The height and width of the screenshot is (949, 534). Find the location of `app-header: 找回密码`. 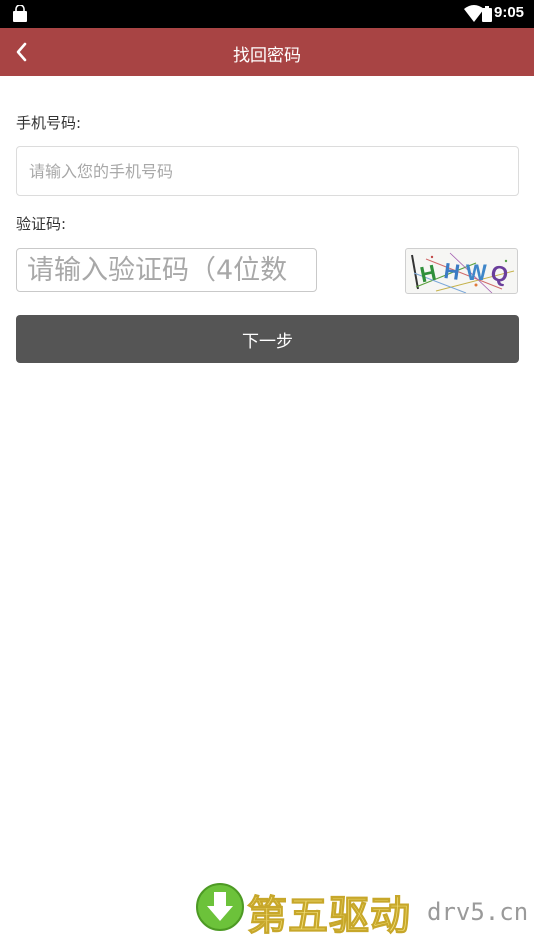

app-header: 找回密码 is located at coordinates (267, 52).